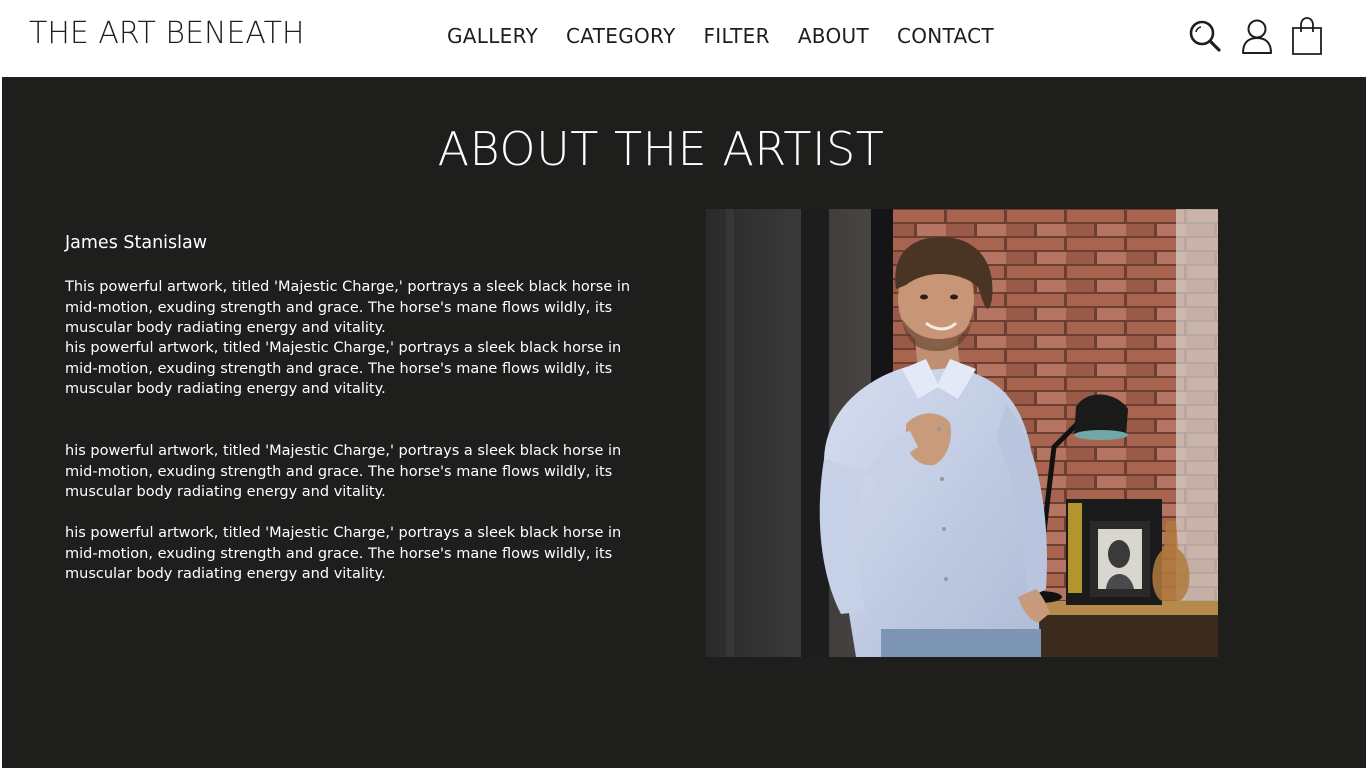 The image size is (1366, 768). What do you see at coordinates (736, 36) in the screenshot?
I see `nav-item-filter: FILTER` at bounding box center [736, 36].